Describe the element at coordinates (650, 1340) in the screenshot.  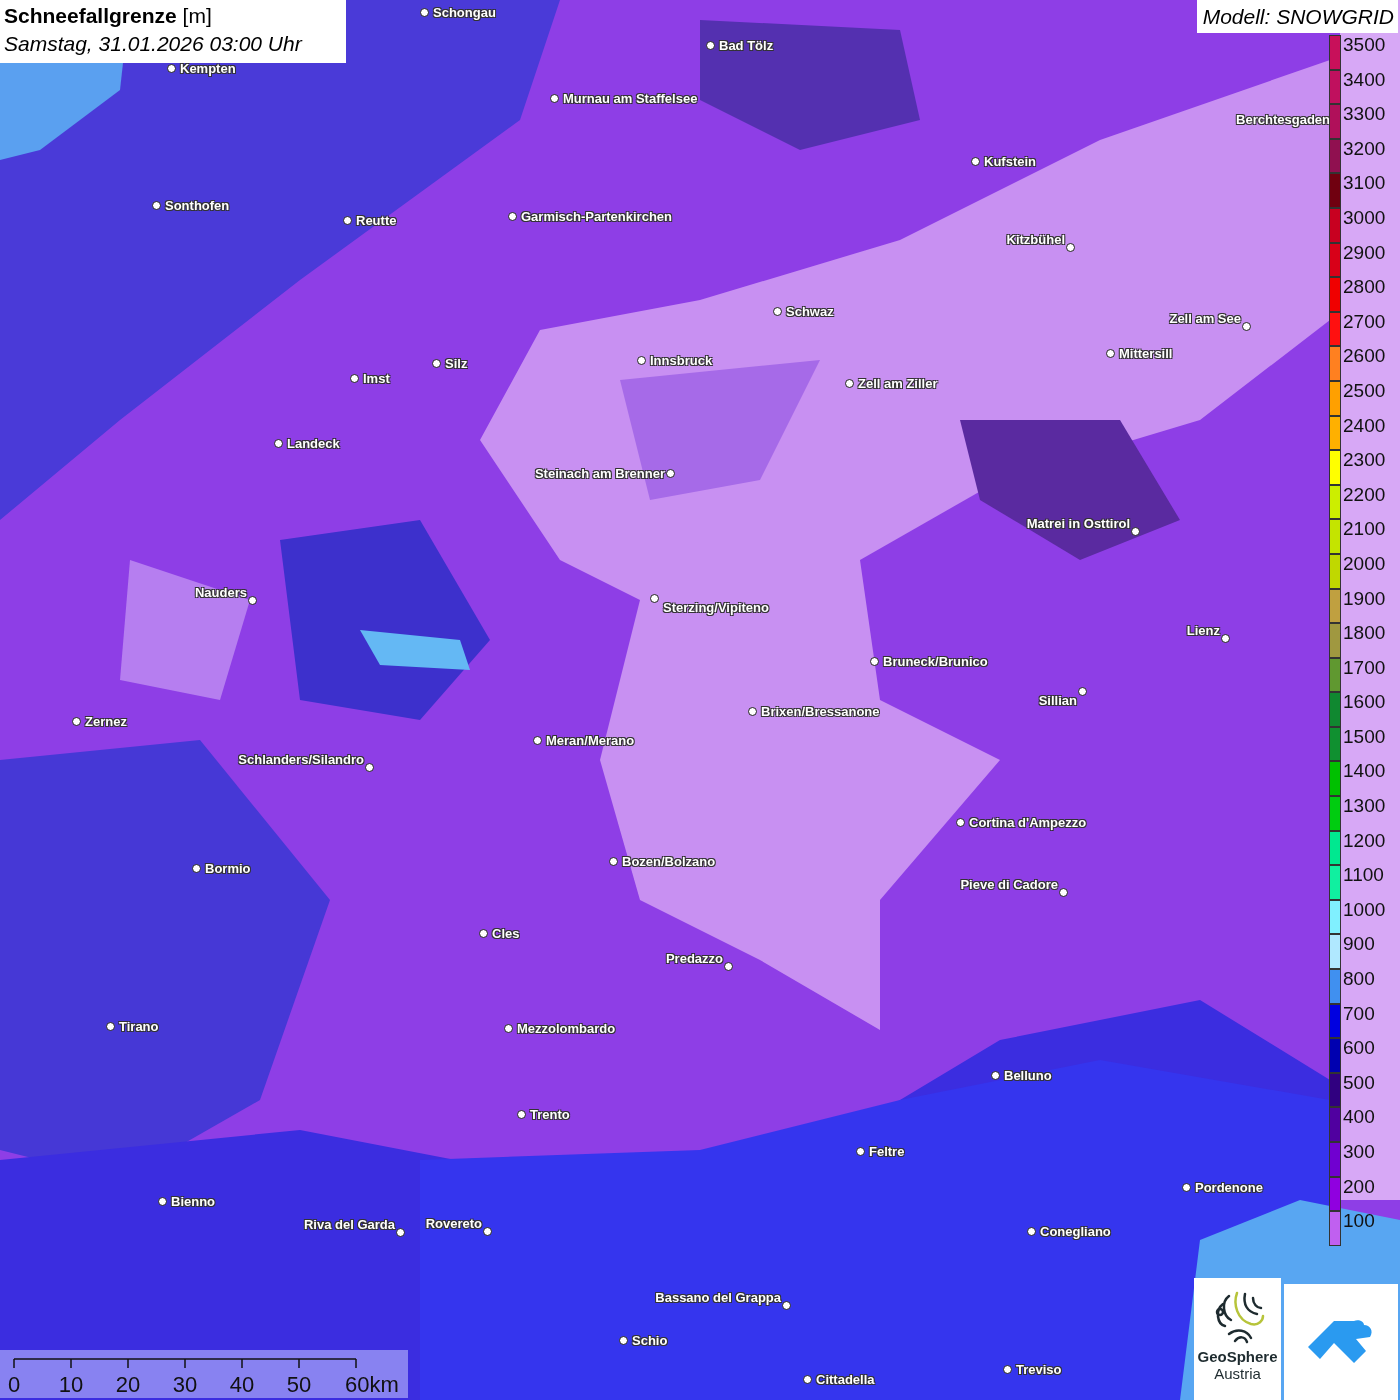
I see `city-label: Schio` at that location.